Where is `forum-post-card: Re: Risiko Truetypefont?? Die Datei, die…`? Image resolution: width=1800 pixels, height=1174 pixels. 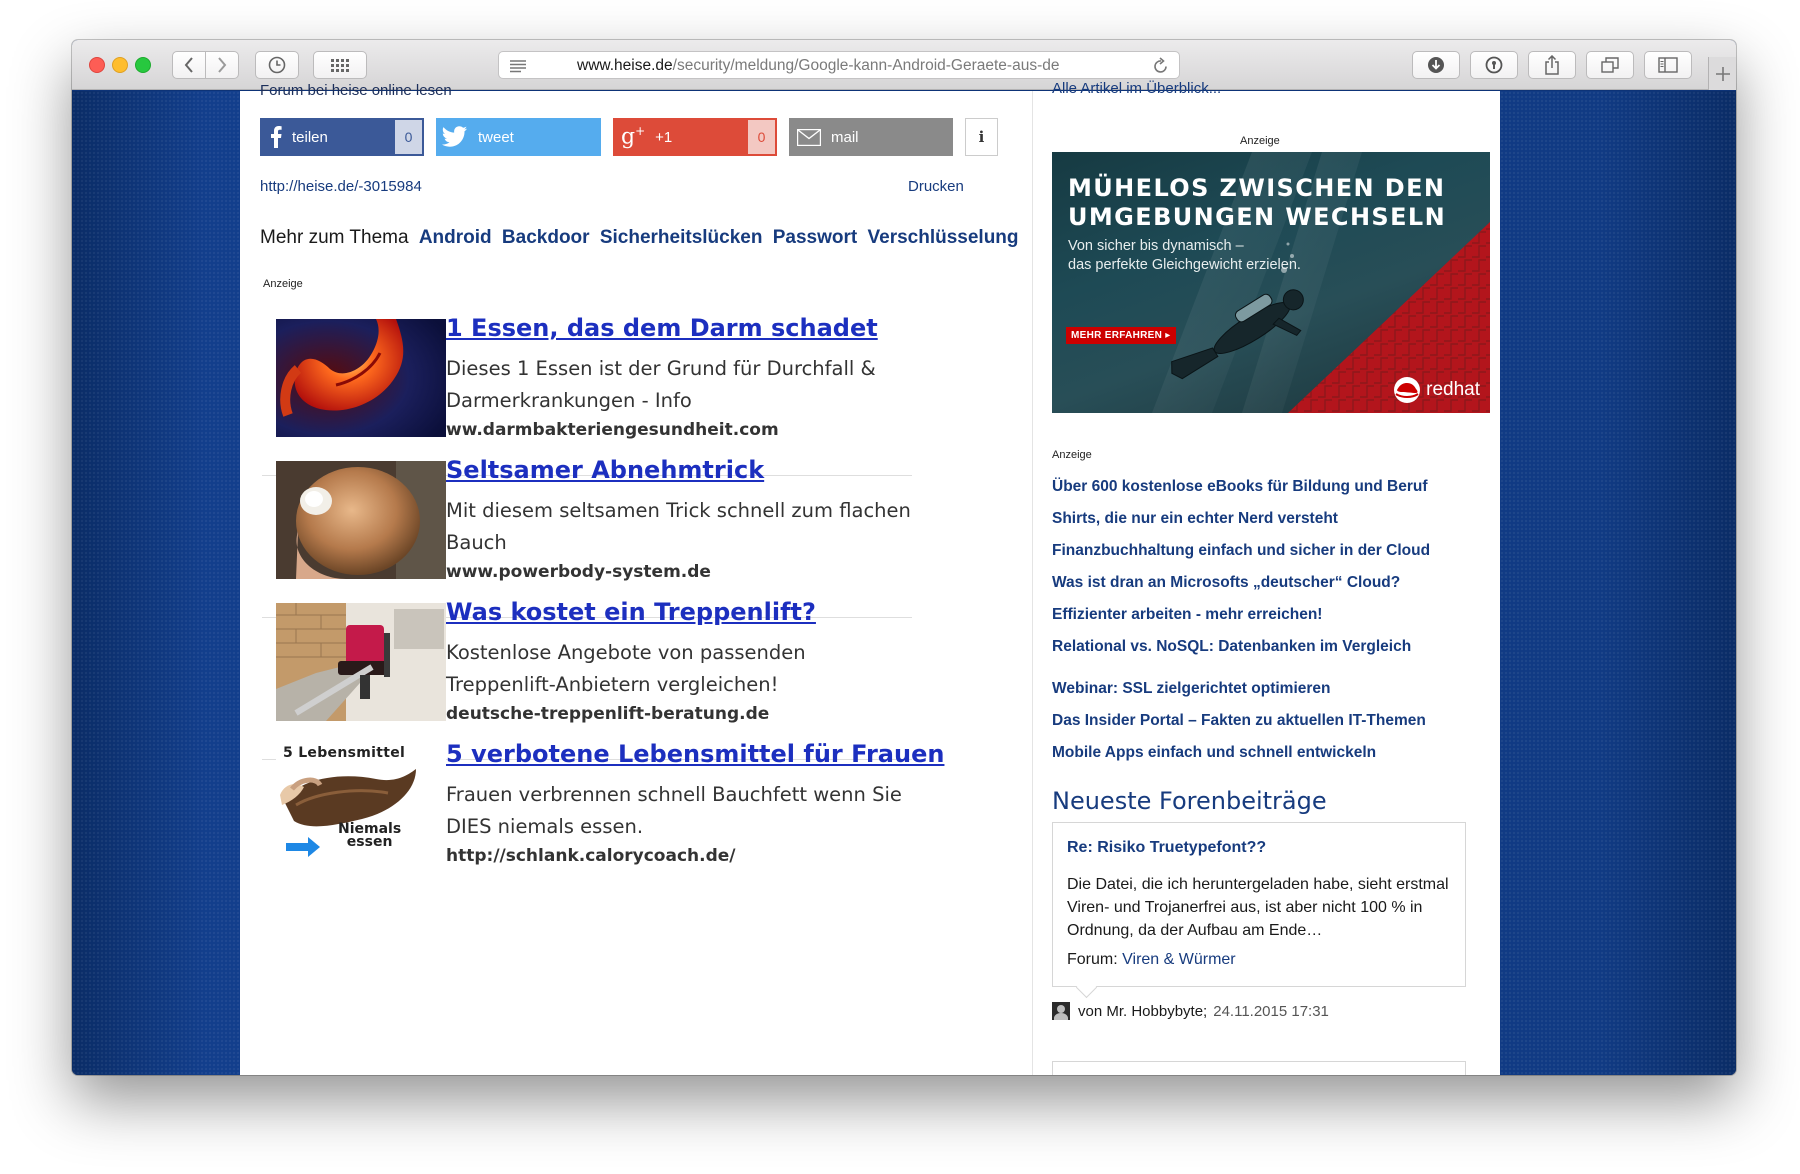 forum-post-card: Re: Risiko Truetypefont?? Die Datei, die… is located at coordinates (1259, 904).